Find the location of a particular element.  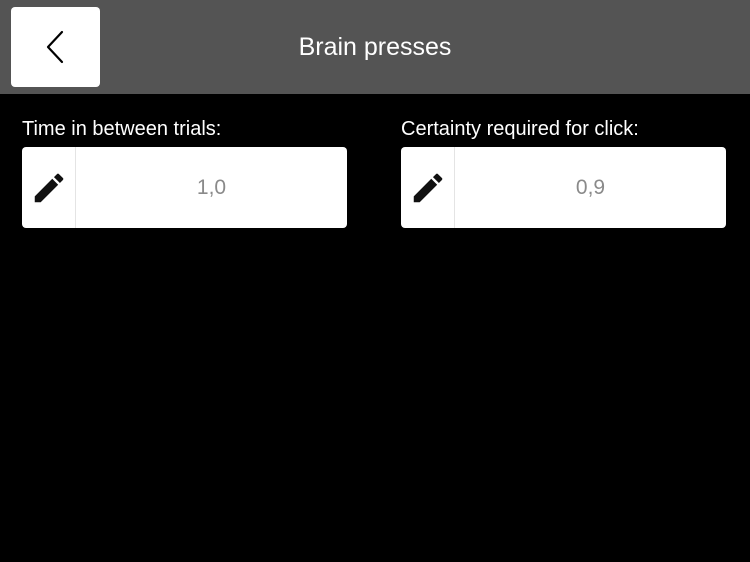

back-button is located at coordinates (55, 47).